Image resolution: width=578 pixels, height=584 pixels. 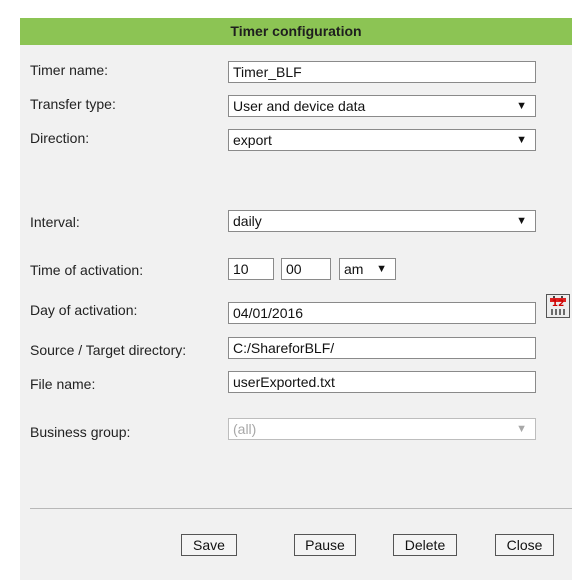 I want to click on close-button: Close, so click(x=524, y=545).